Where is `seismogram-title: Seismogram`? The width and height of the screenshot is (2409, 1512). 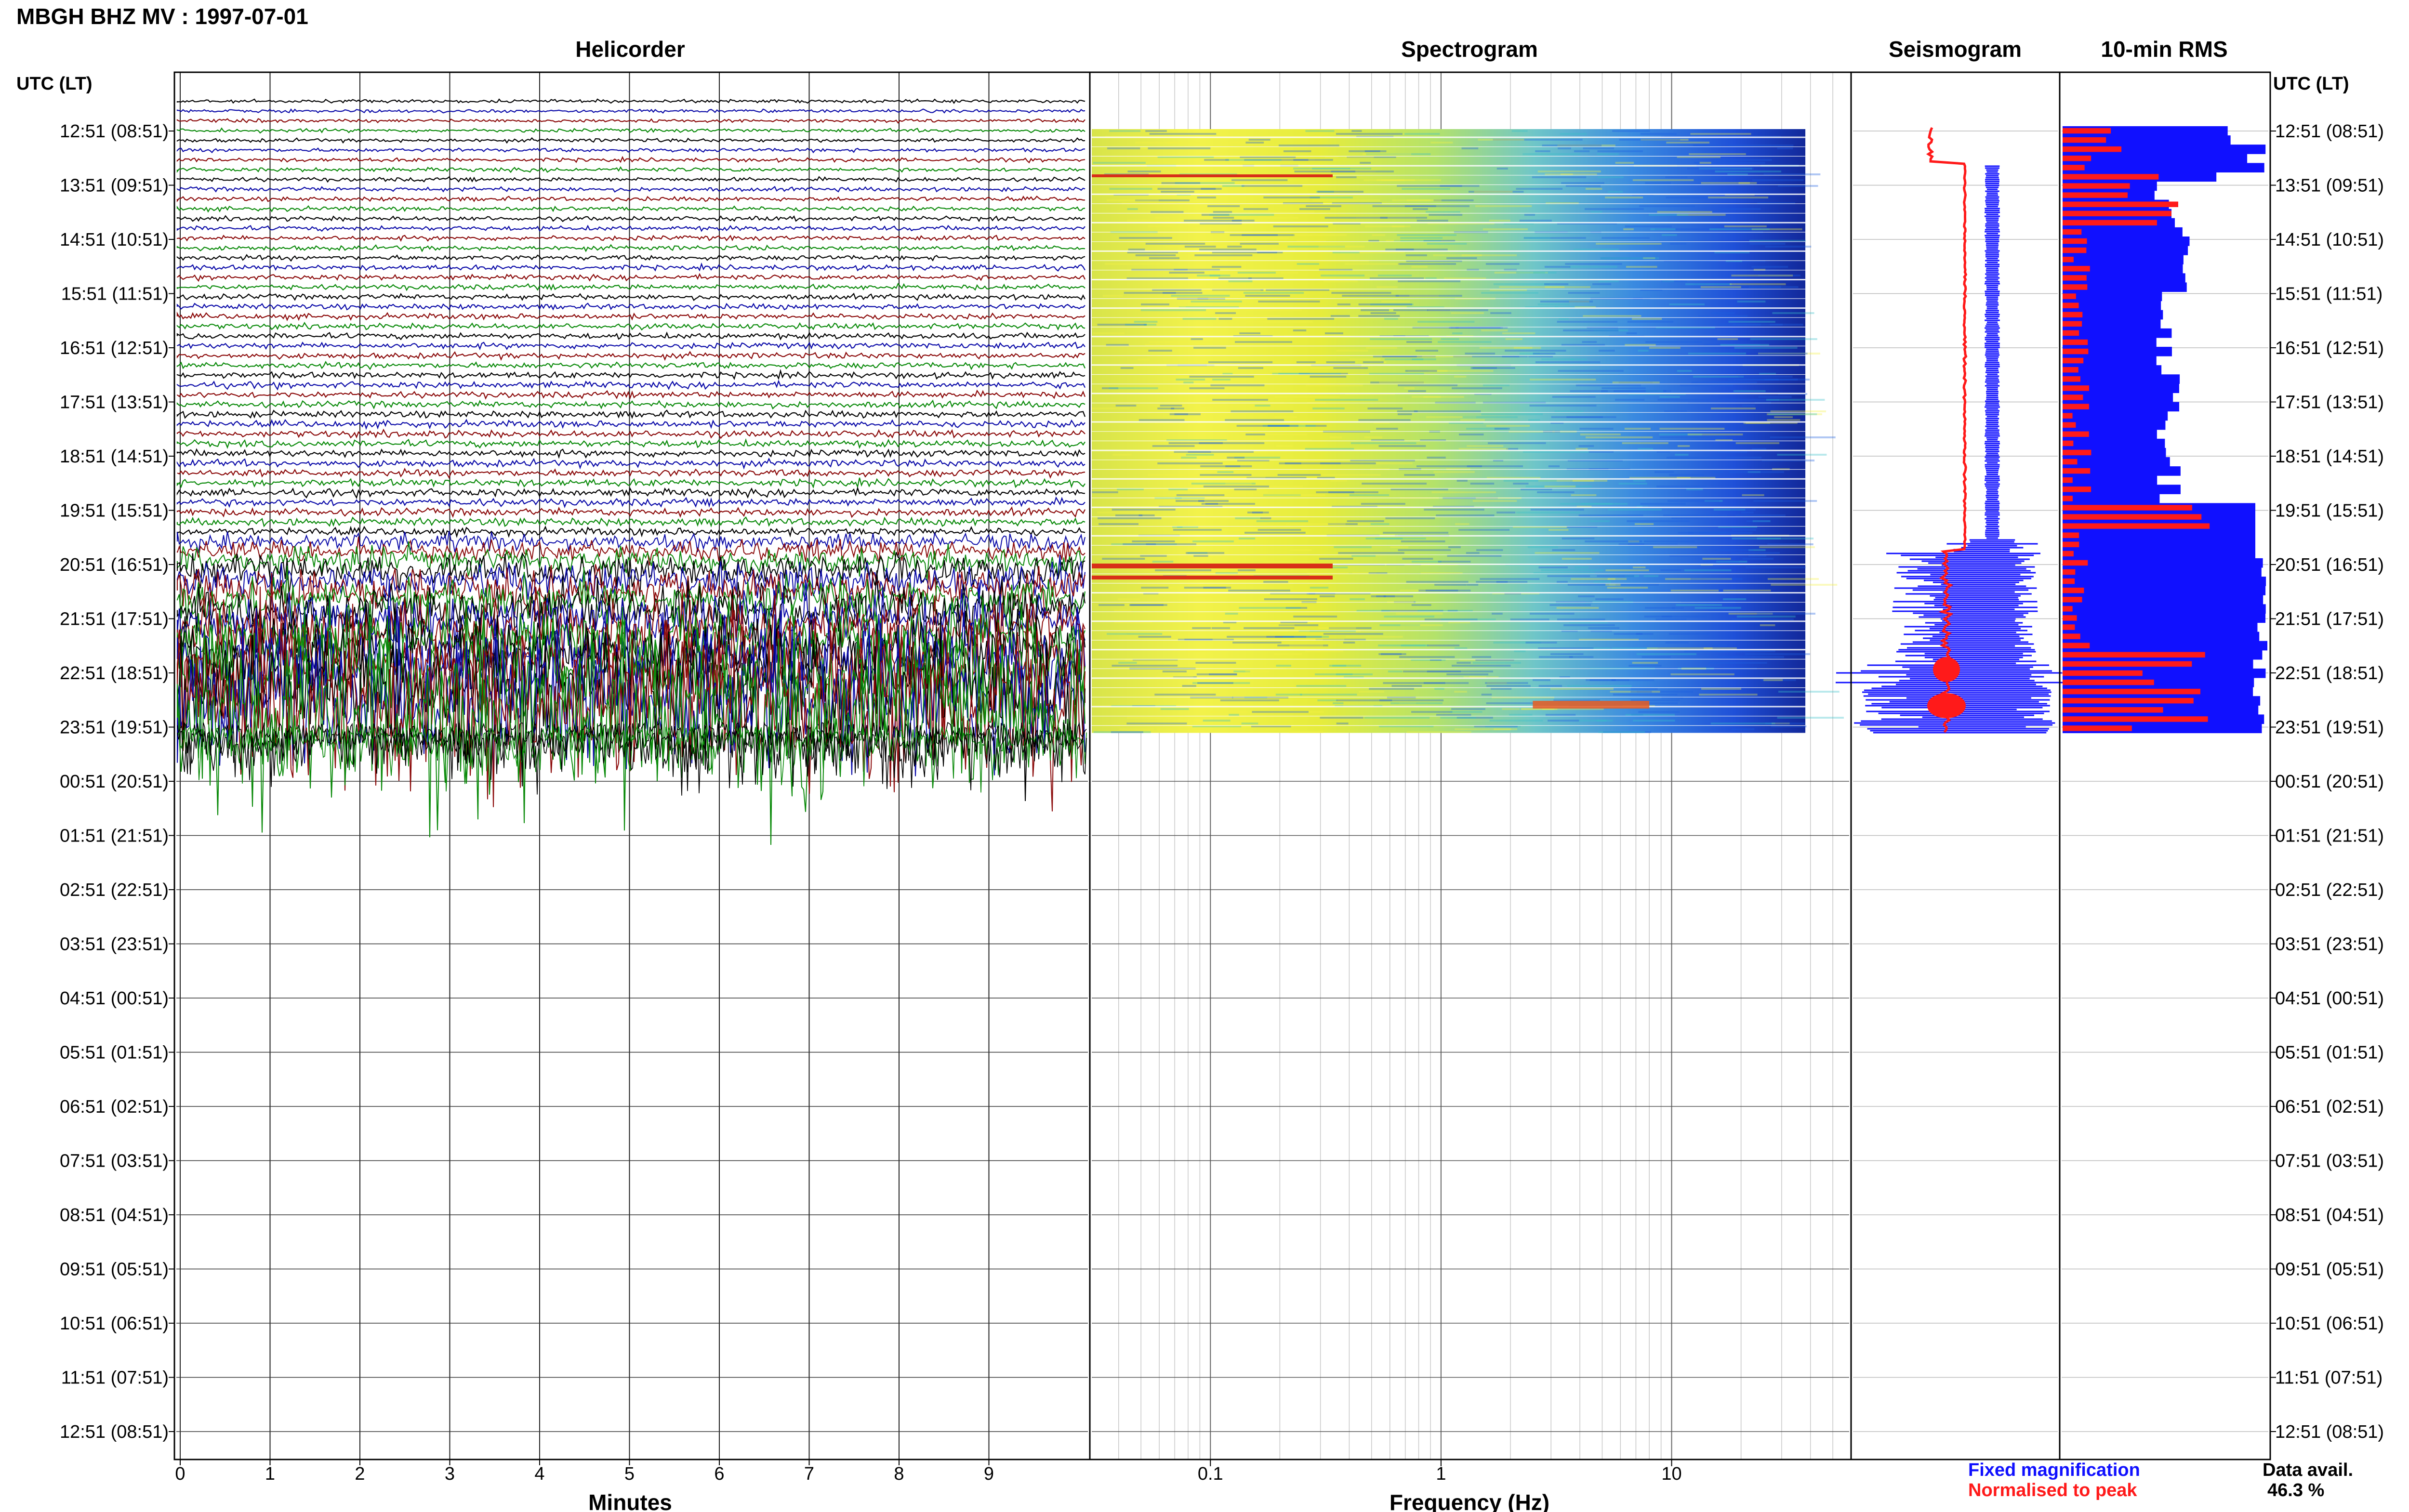
seismogram-title: Seismogram is located at coordinates (1955, 49).